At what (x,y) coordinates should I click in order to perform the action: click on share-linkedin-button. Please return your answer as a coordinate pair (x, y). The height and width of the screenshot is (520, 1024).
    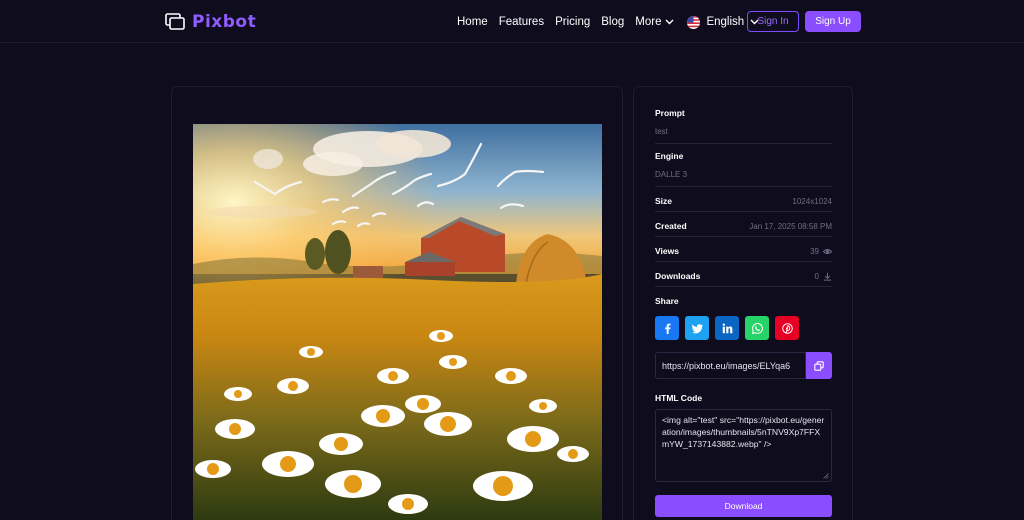
    Looking at the image, I should click on (727, 328).